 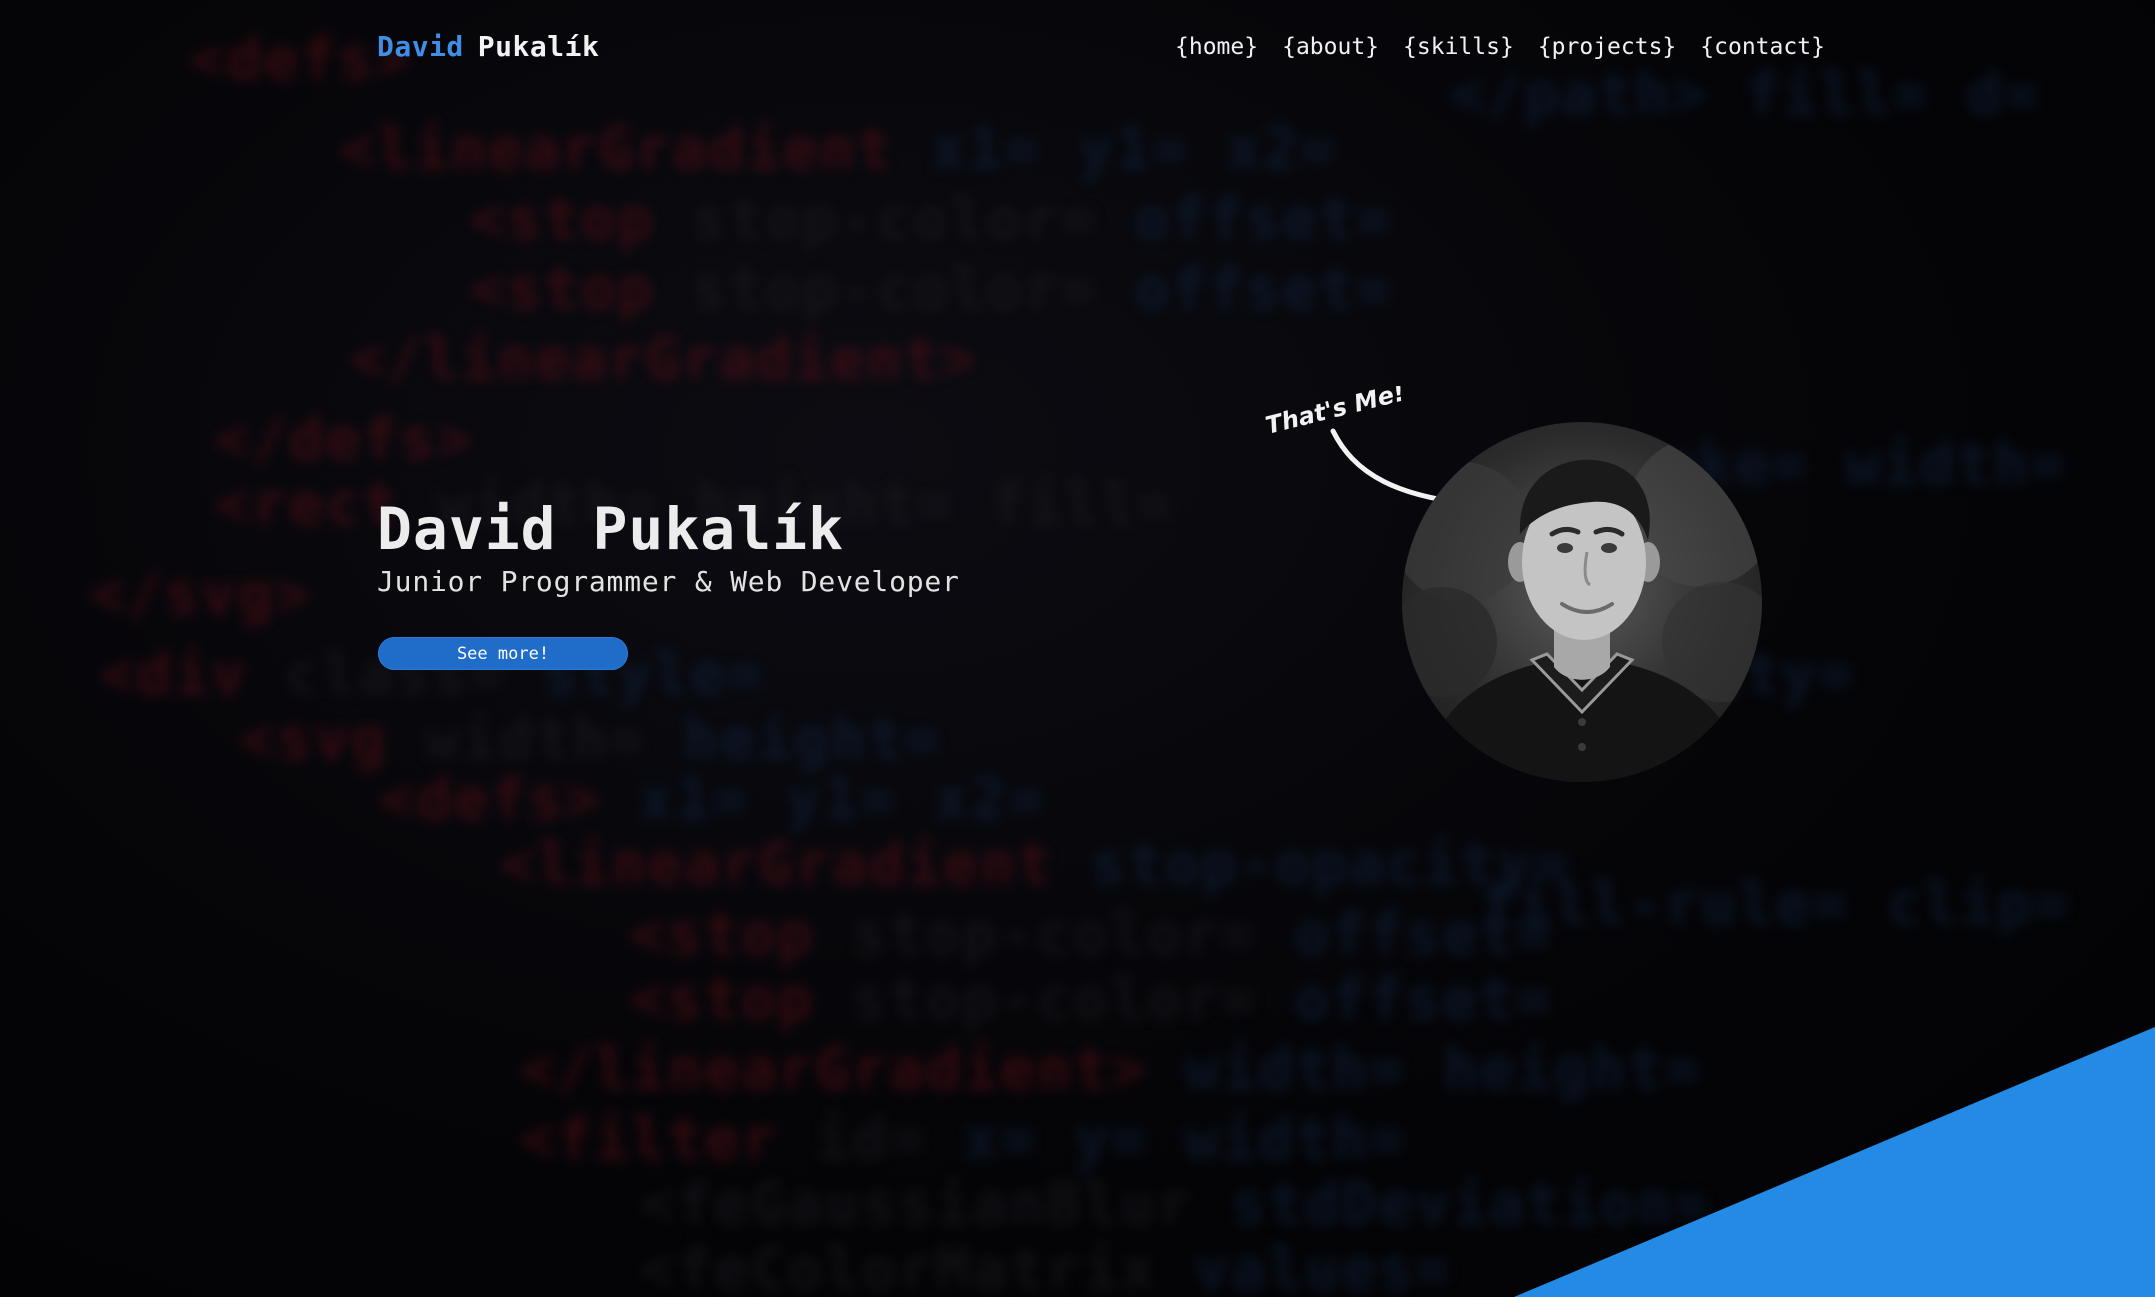 I want to click on brand-logo: David Pukalík, so click(x=488, y=46).